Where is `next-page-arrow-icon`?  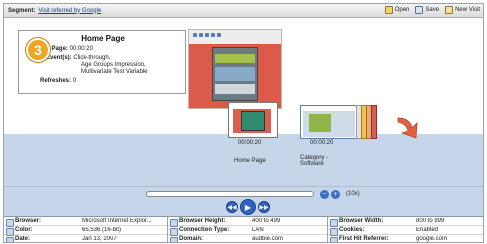
next-page-arrow-icon is located at coordinates (407, 128).